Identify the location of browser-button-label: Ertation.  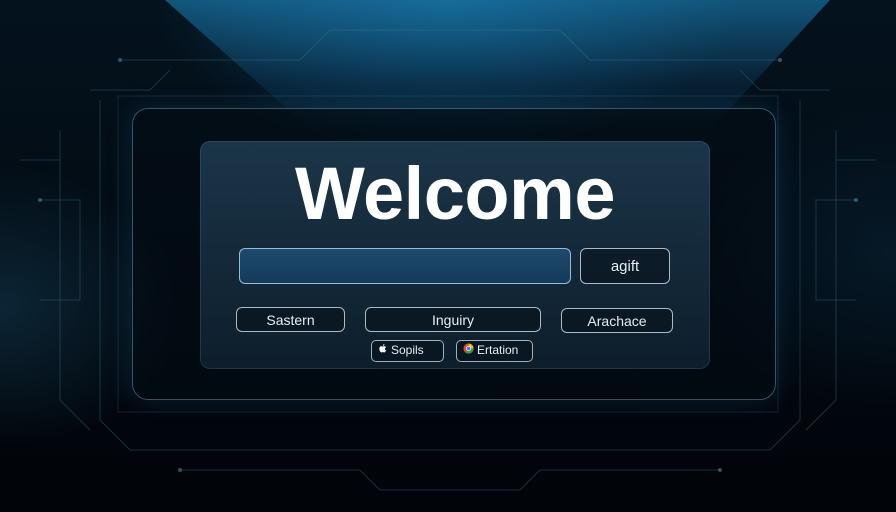
(498, 350).